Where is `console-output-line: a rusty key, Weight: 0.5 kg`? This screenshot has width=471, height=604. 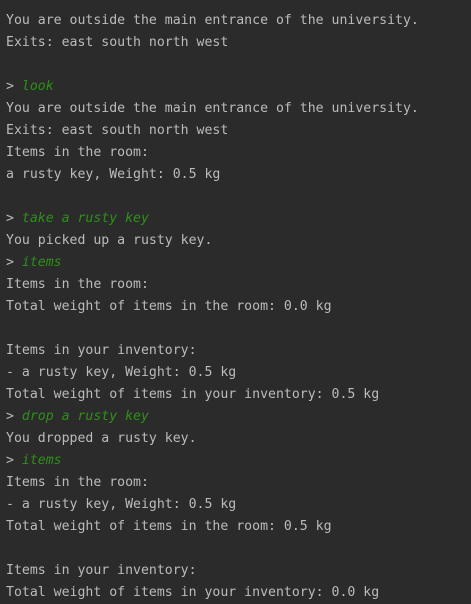 console-output-line: a rusty key, Weight: 0.5 kg is located at coordinates (113, 174).